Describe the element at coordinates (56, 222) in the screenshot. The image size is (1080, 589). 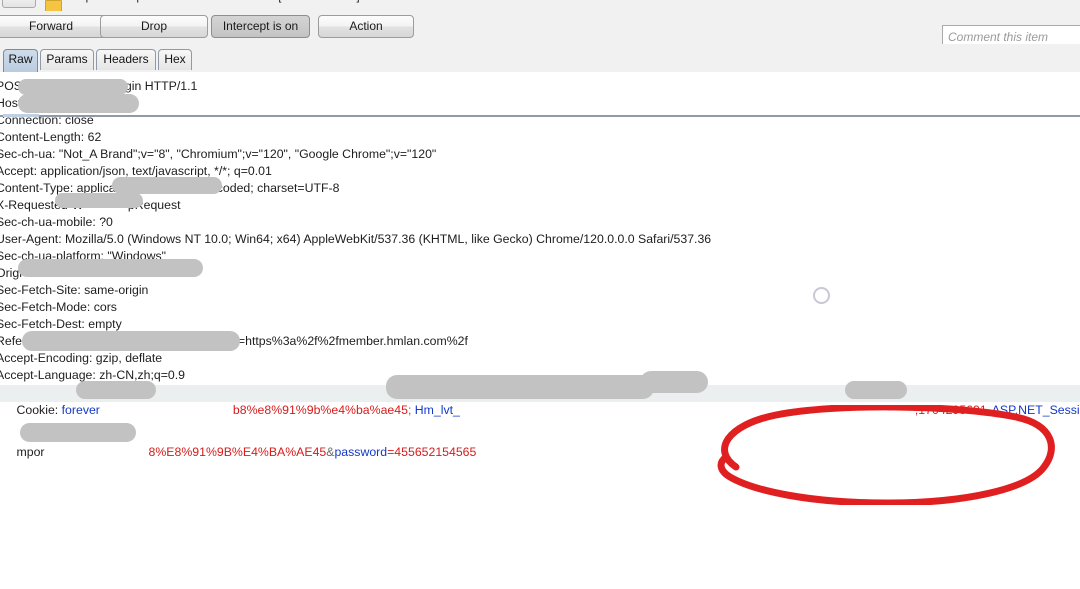
I see `header-line: Sec-ch-ua-mobile: ?0` at that location.